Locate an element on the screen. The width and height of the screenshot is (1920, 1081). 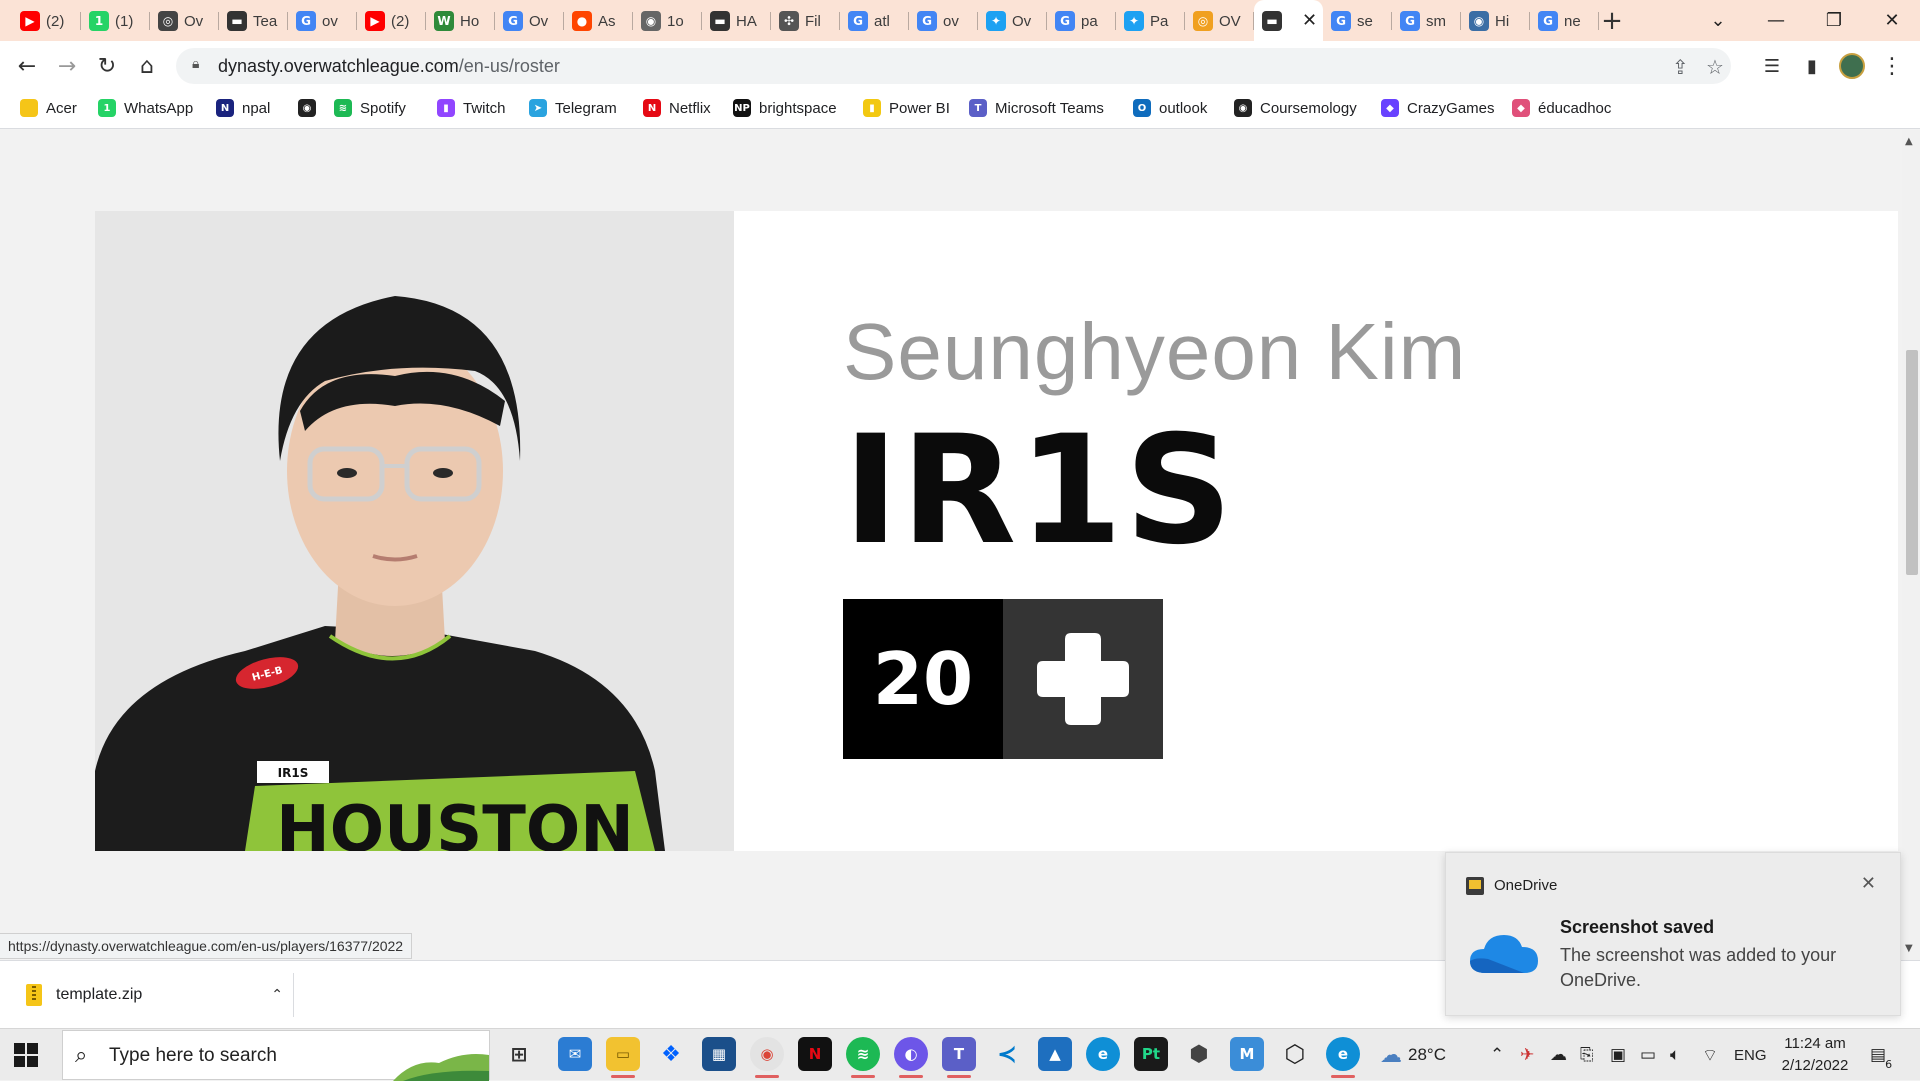
speaker-icon: 🔈︎ is located at coordinates (1675, 1055).